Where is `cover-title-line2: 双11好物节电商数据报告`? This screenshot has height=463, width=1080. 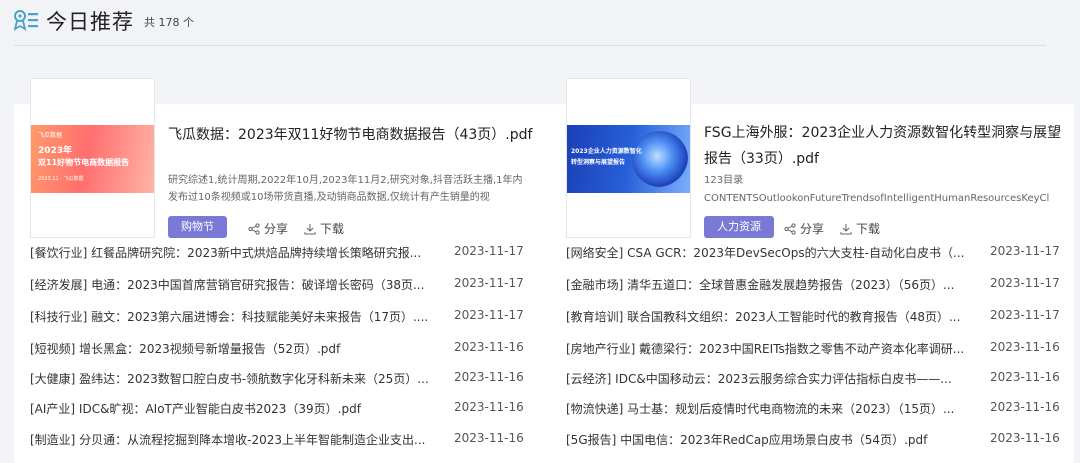
cover-title-line2: 双11好物节电商数据报告 is located at coordinates (84, 162).